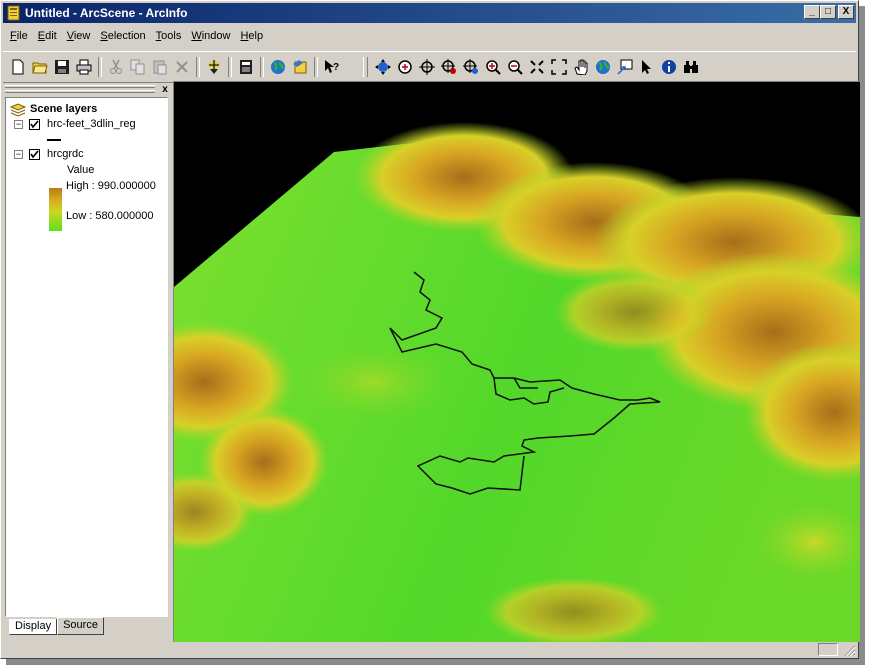 This screenshot has height=672, width=872. I want to click on identify-icon, so click(669, 67).